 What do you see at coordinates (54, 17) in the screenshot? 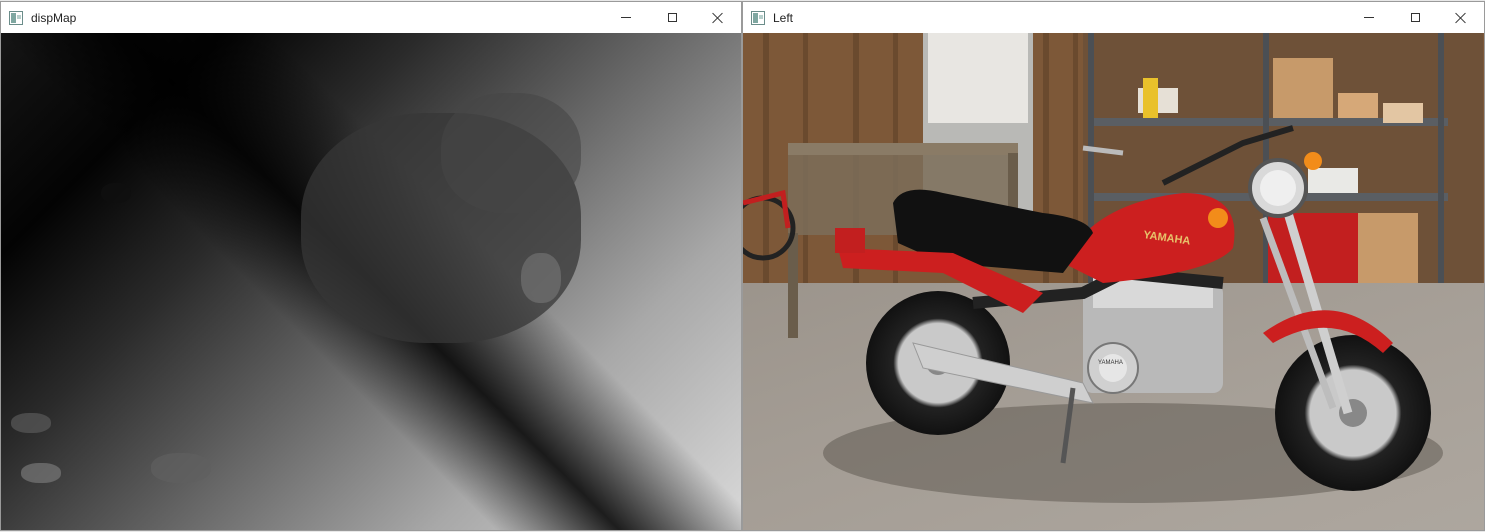
I see `window-title: dispMap` at bounding box center [54, 17].